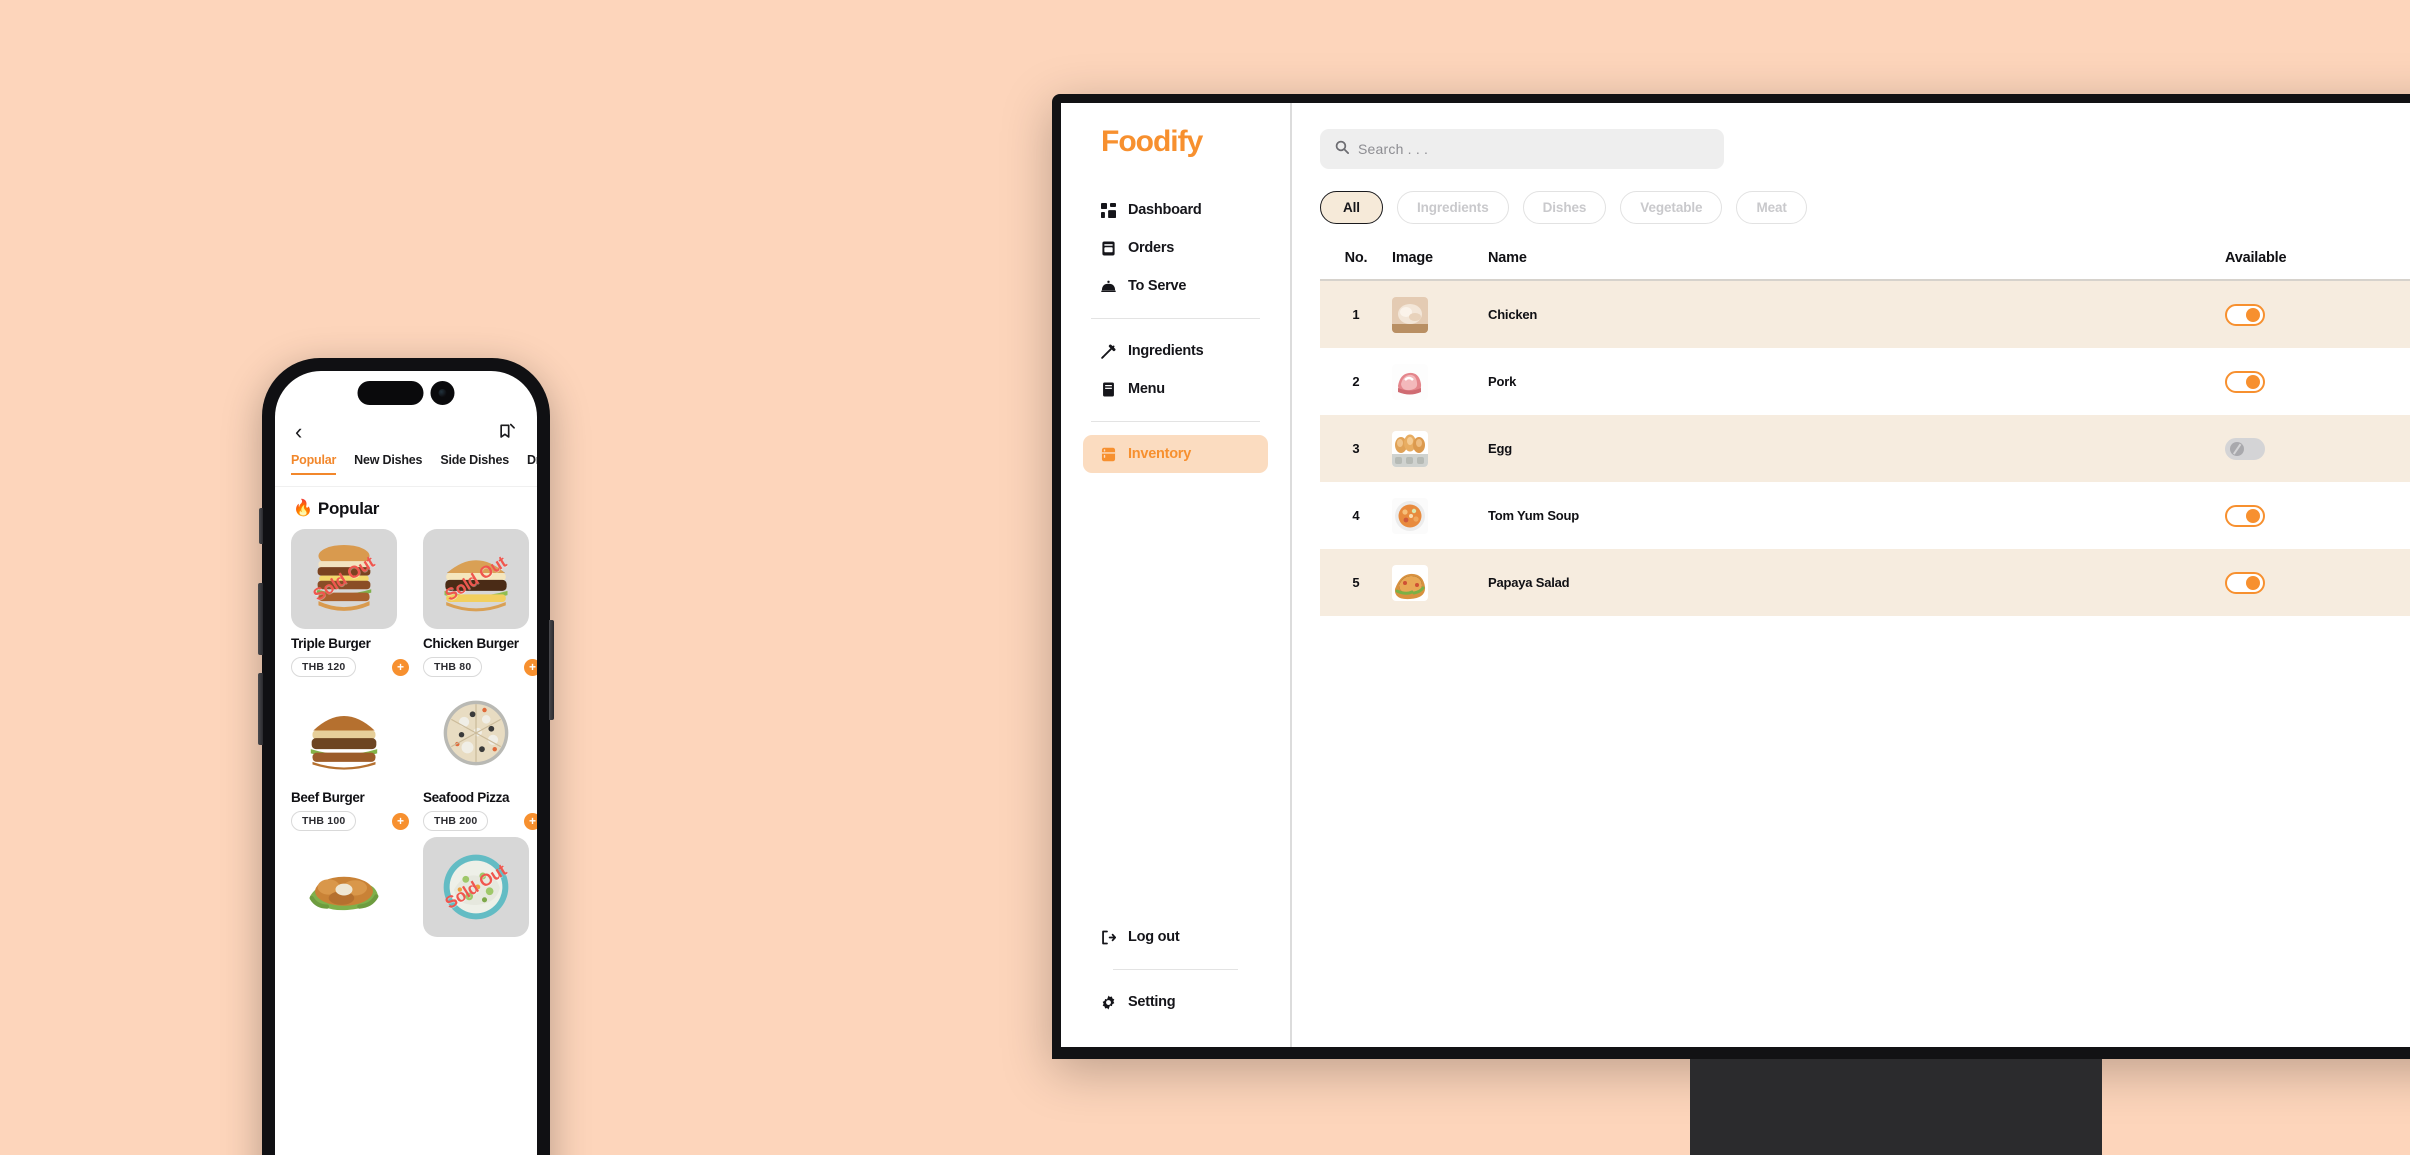 This screenshot has width=2410, height=1155. I want to click on tab-new-dishes: New Dishes, so click(388, 463).